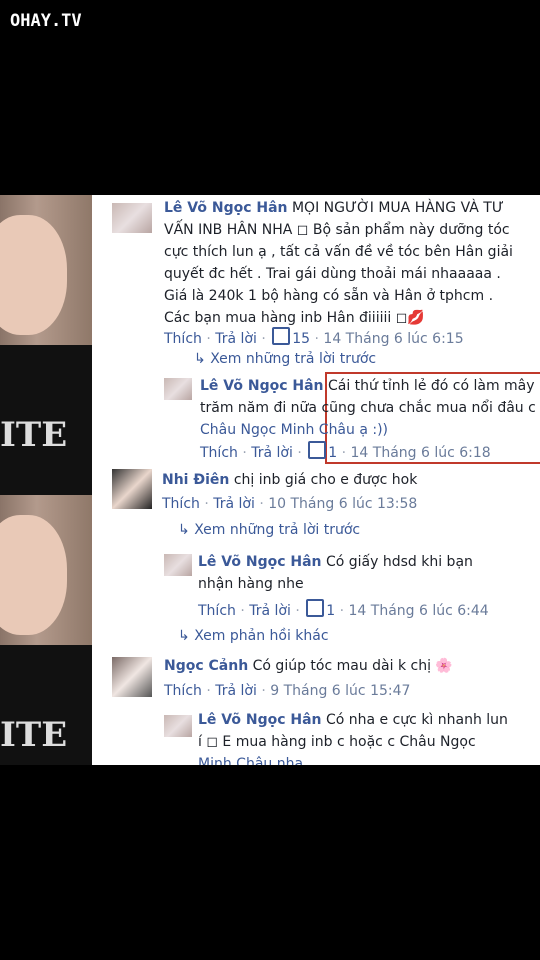  What do you see at coordinates (340, 691) in the screenshot?
I see `timestamp: 9 Tháng 6 lúc 15:47` at bounding box center [340, 691].